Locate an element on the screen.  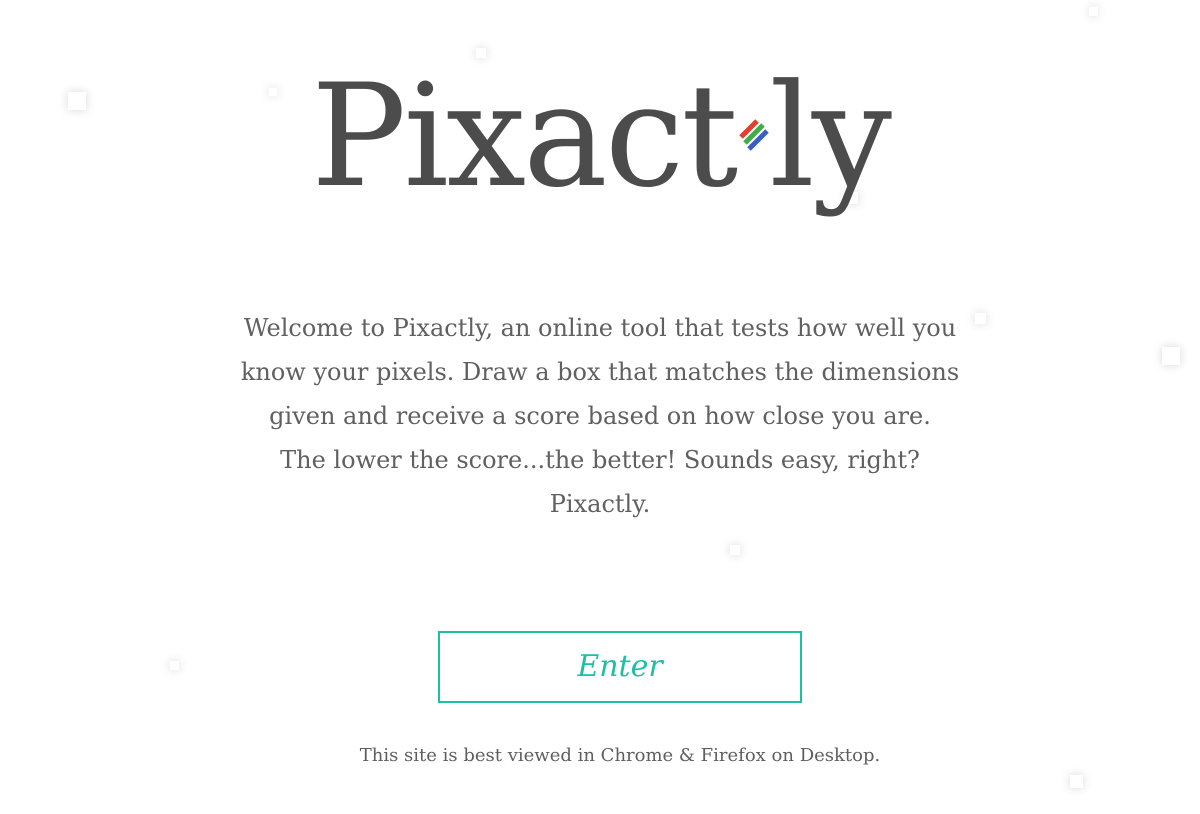
logo-text-end: ly is located at coordinates (830, 136).